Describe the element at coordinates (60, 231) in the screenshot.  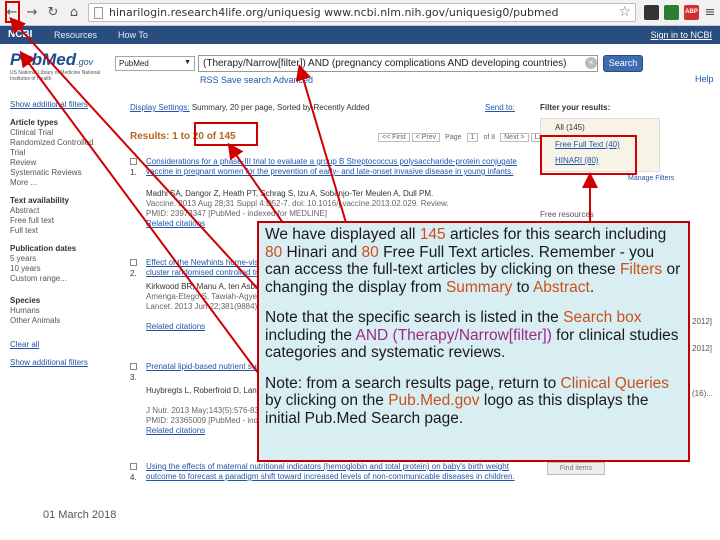
I see `filter-full-text: Full text` at that location.